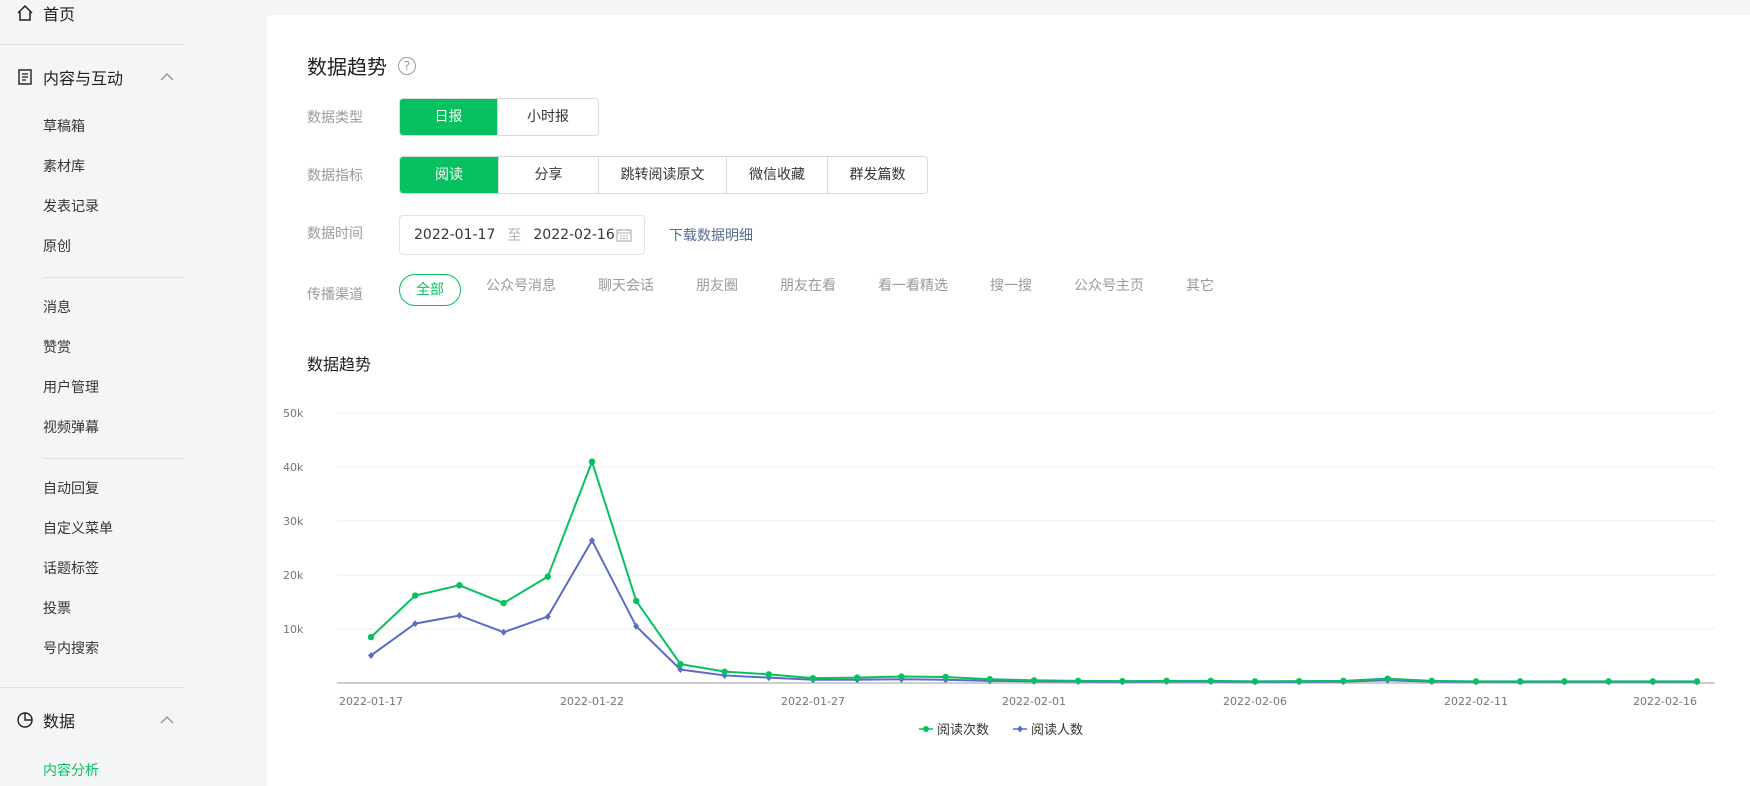 The image size is (1750, 786). What do you see at coordinates (1034, 701) in the screenshot?
I see `x-tick-label: 2022-02-01` at bounding box center [1034, 701].